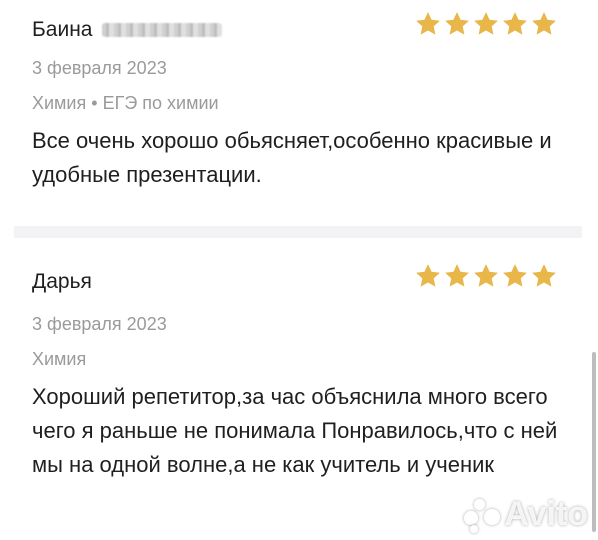  What do you see at coordinates (62, 29) in the screenshot?
I see `author-name: Баина` at bounding box center [62, 29].